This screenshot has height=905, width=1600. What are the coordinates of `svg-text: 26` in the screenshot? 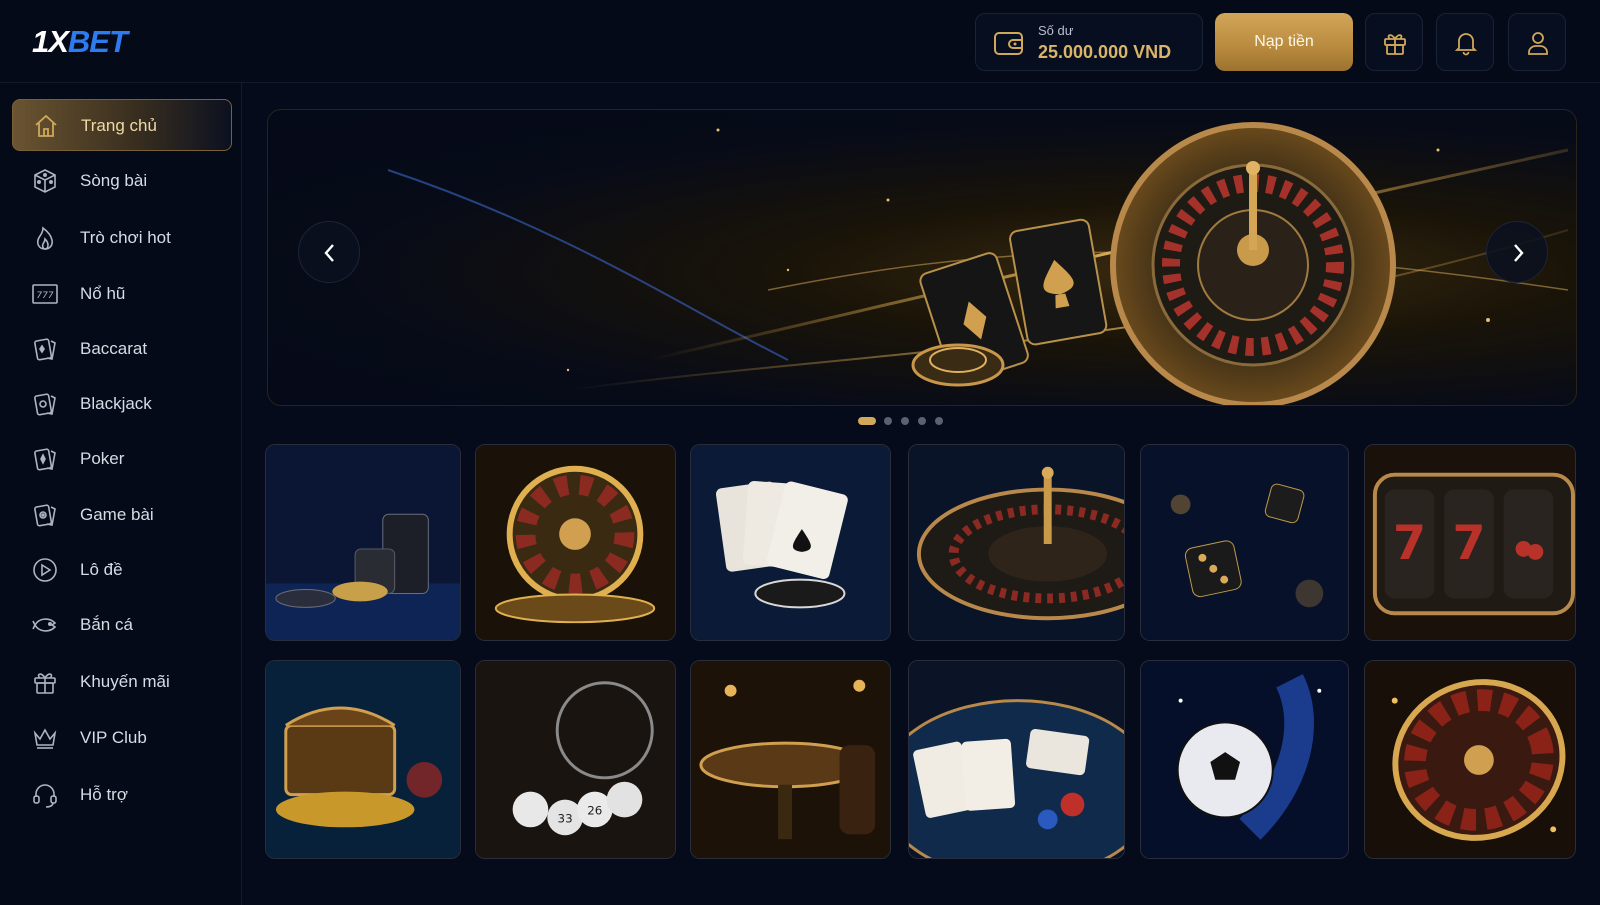 It's located at (594, 810).